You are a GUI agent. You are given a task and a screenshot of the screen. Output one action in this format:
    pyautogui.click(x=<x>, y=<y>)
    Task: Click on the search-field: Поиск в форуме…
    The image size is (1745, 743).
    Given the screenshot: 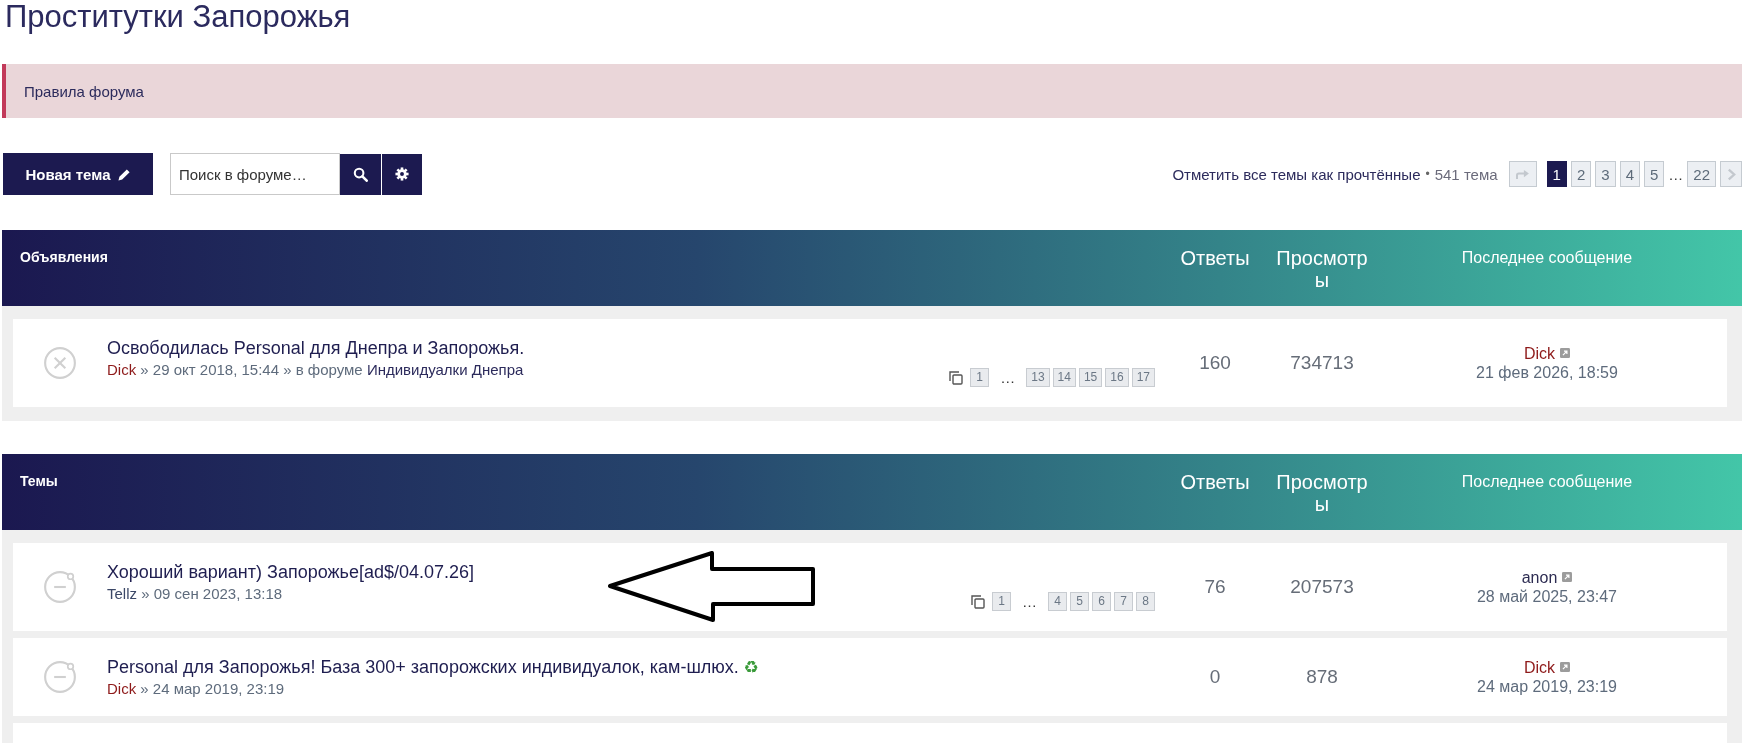 What is the action you would take?
    pyautogui.click(x=255, y=174)
    